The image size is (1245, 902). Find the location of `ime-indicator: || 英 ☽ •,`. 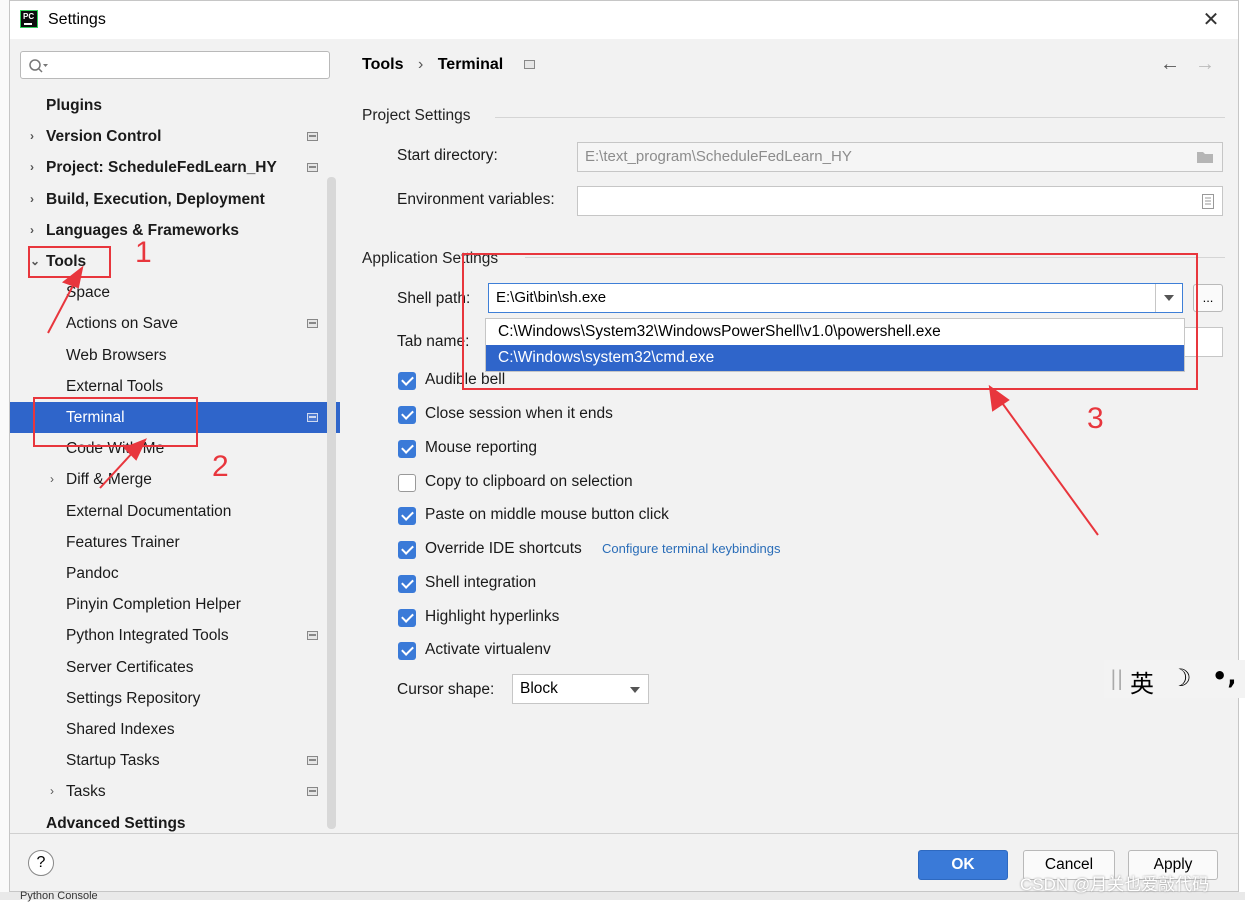

ime-indicator: || 英 ☽ •, is located at coordinates (1174, 679).